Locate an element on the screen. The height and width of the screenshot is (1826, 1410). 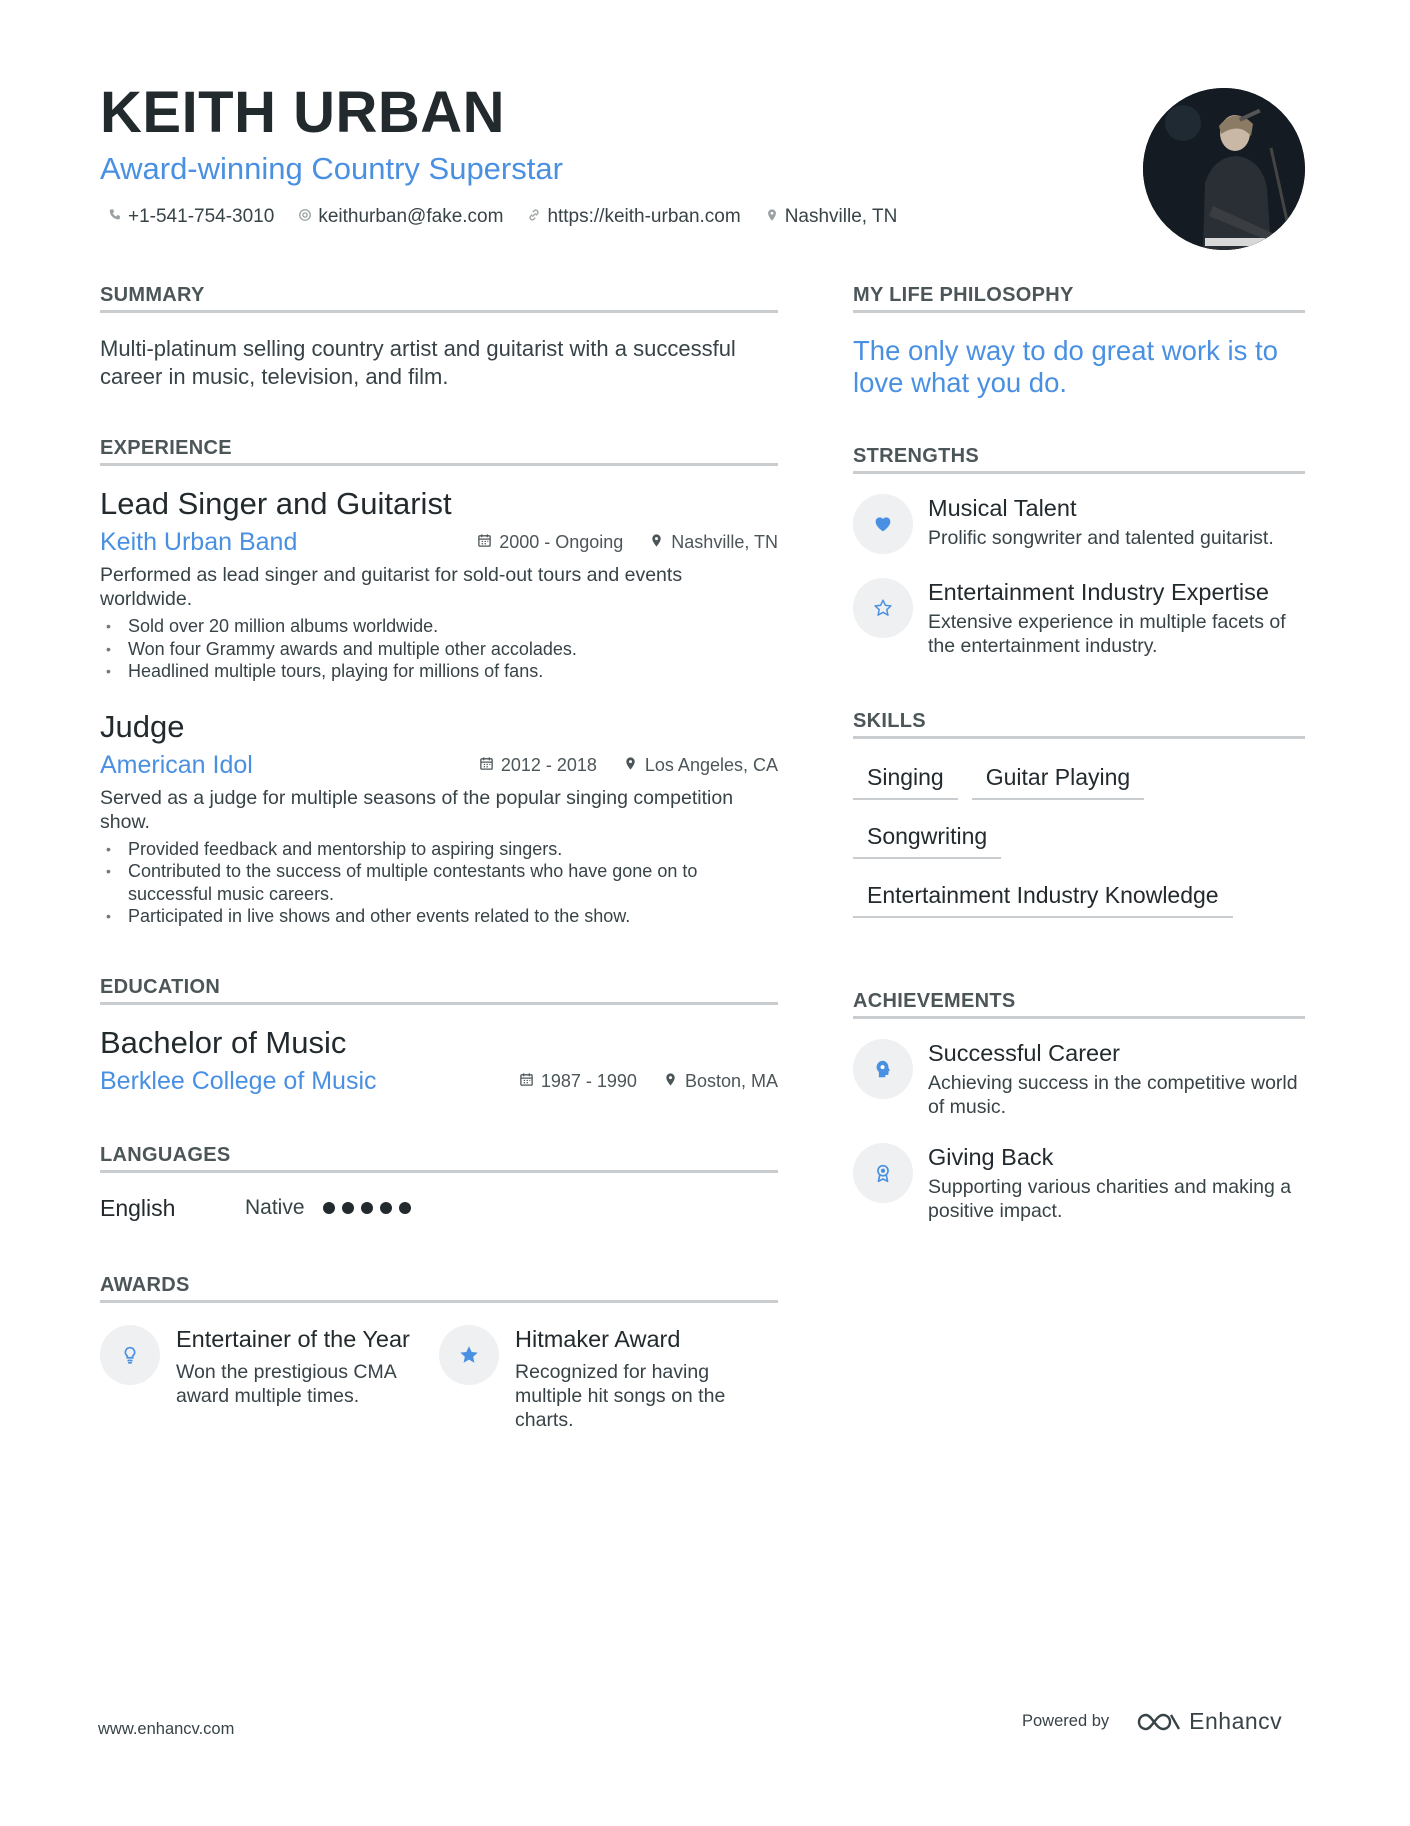
job-bullet: Sold over 20 million albums worldwide. is located at coordinates (442, 626).